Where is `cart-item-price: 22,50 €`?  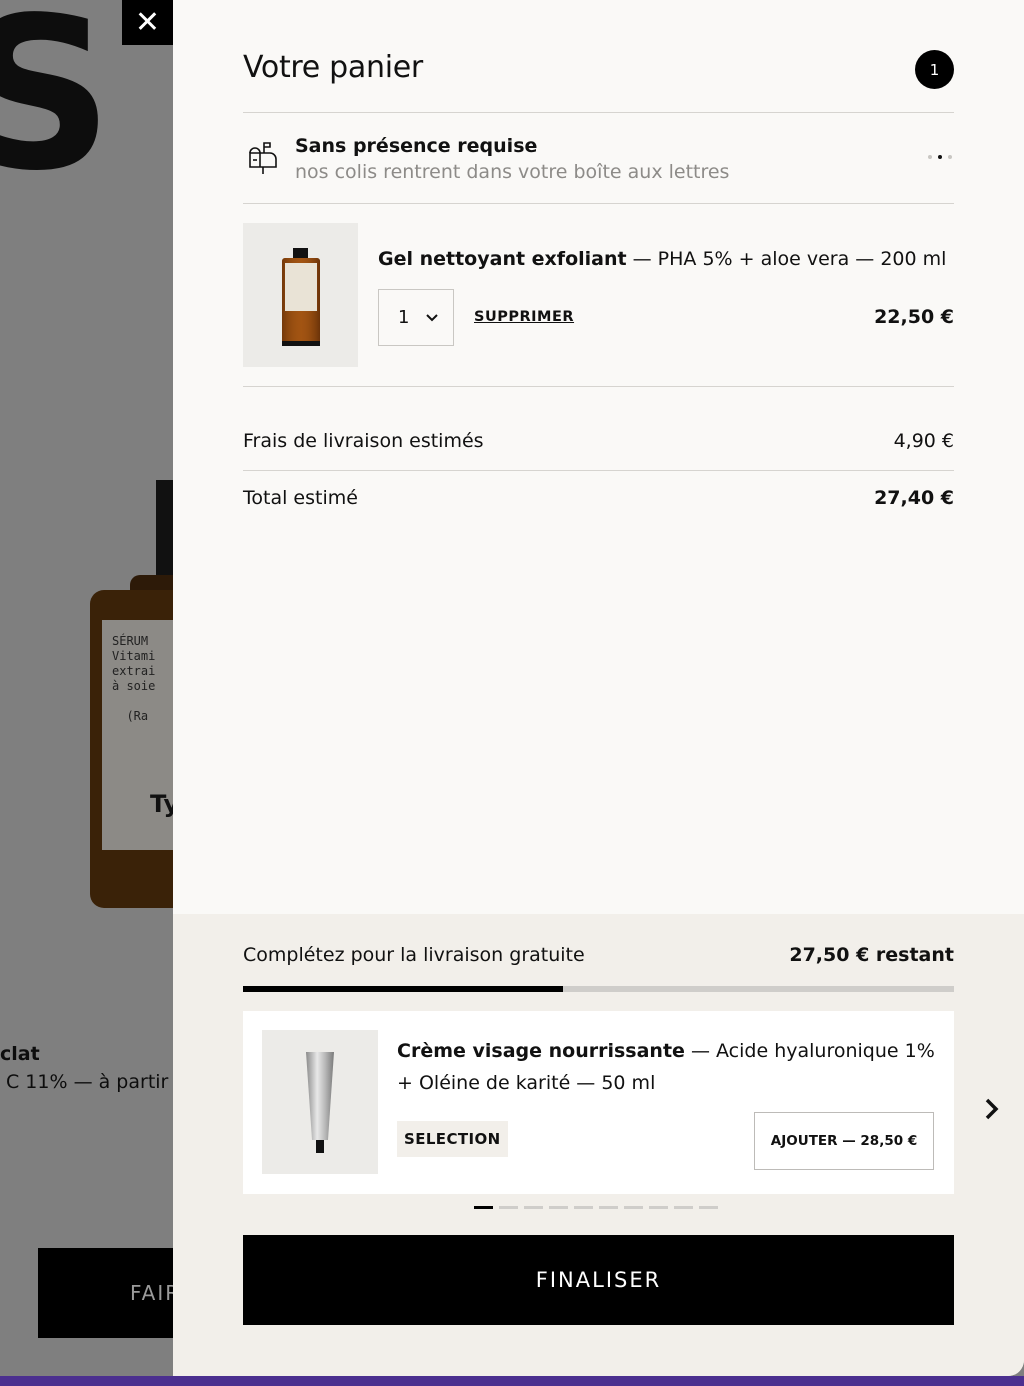
cart-item-price: 22,50 € is located at coordinates (914, 317).